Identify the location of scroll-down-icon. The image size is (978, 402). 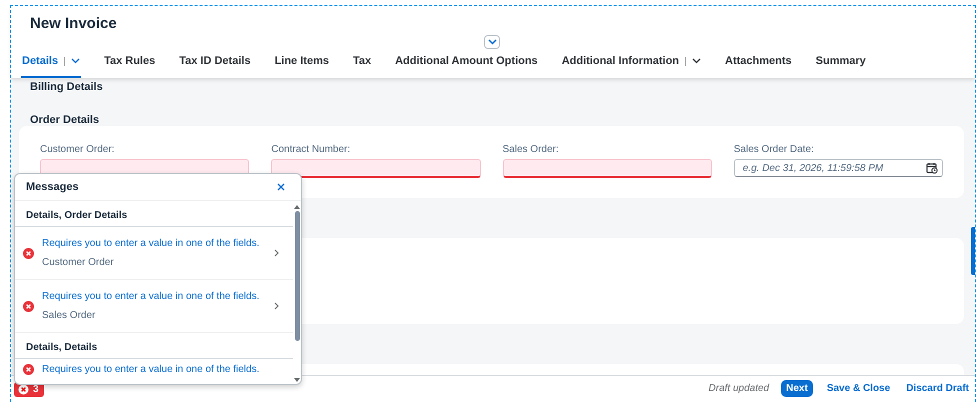
(297, 380).